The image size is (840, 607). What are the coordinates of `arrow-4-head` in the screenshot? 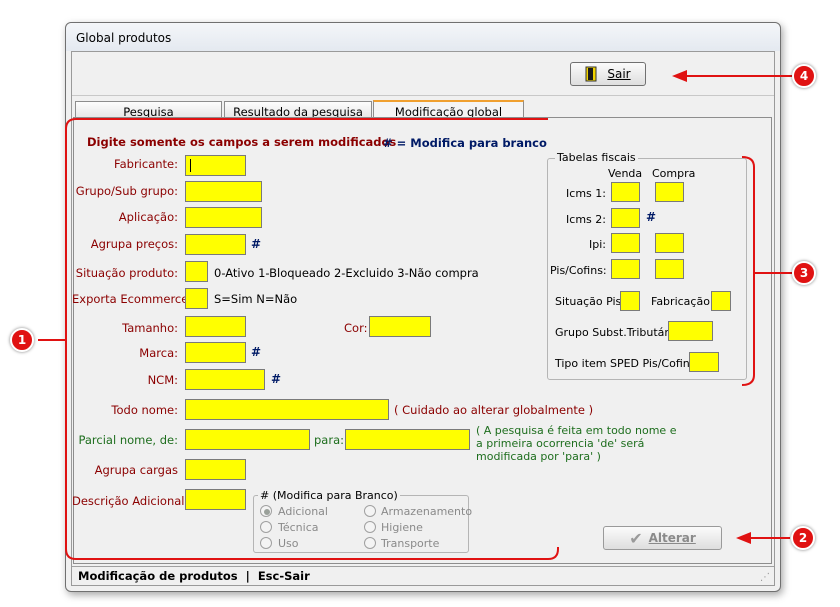 It's located at (679, 76).